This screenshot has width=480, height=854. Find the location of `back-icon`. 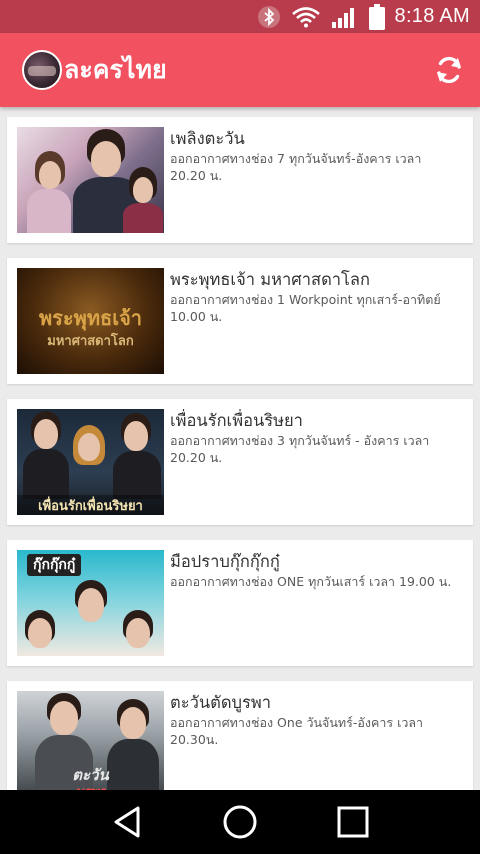

back-icon is located at coordinates (127, 822).